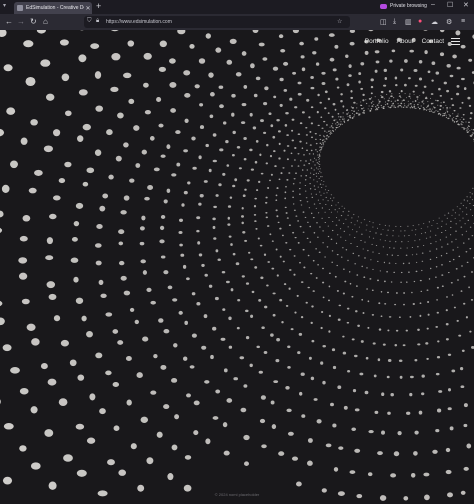  I want to click on menu-icon, so click(455, 42).